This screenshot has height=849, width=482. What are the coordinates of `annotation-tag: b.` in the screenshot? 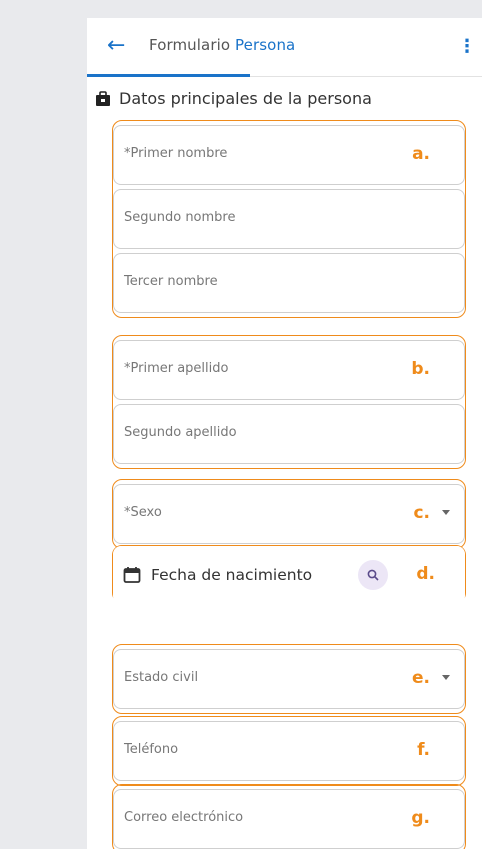 It's located at (420, 369).